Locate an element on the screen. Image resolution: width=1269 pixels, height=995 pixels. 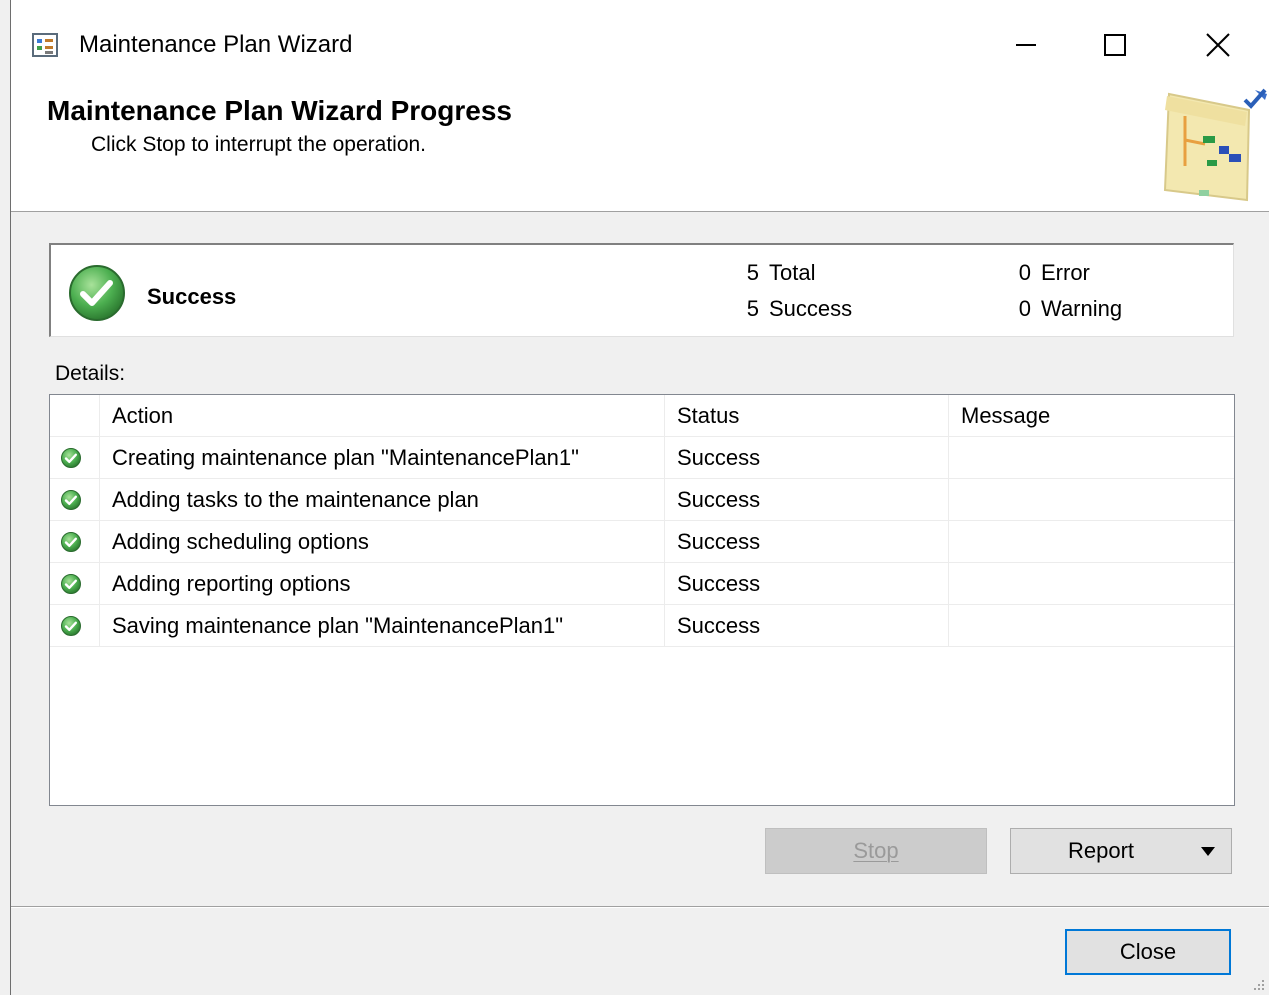
maximize-button is located at coordinates (1115, 45).